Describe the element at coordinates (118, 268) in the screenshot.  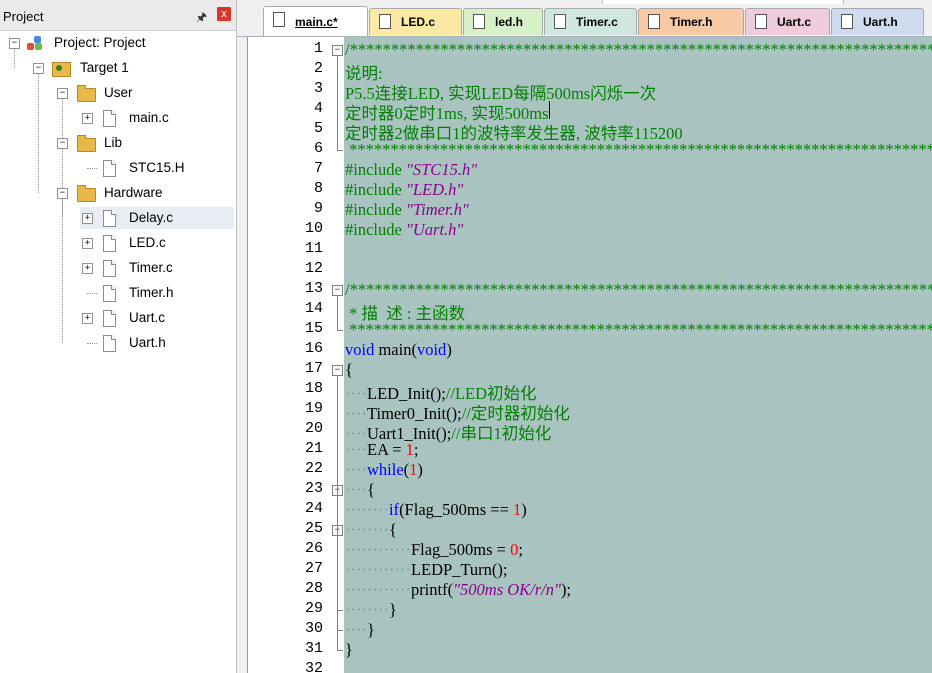
I see `tree-item-timer-c: + Timer.c` at that location.